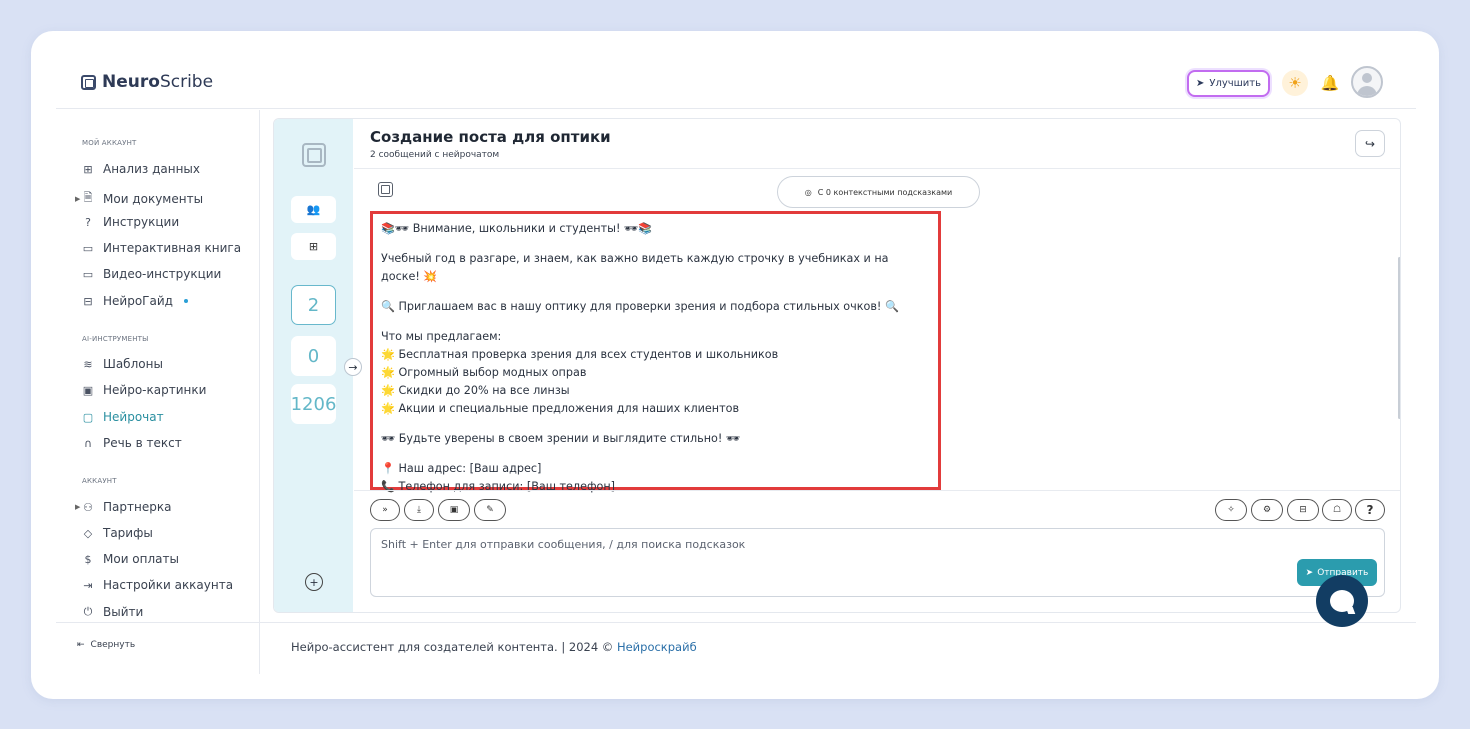 Image resolution: width=1470 pixels, height=729 pixels. Describe the element at coordinates (113, 612) in the screenshot. I see `sidebar-item-logout: ⏻ Выйти` at that location.